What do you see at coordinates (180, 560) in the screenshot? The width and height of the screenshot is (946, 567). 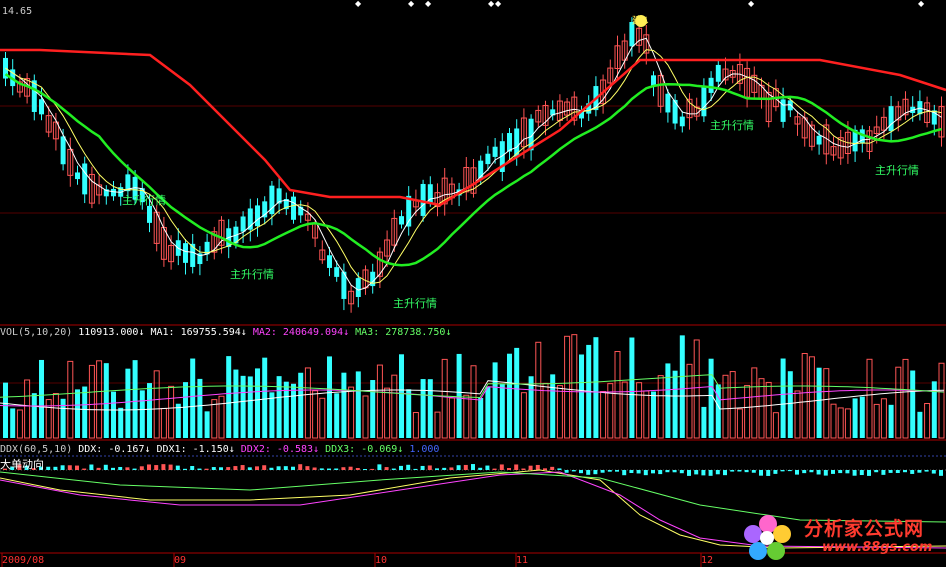 I see `x-label-1: 09` at bounding box center [180, 560].